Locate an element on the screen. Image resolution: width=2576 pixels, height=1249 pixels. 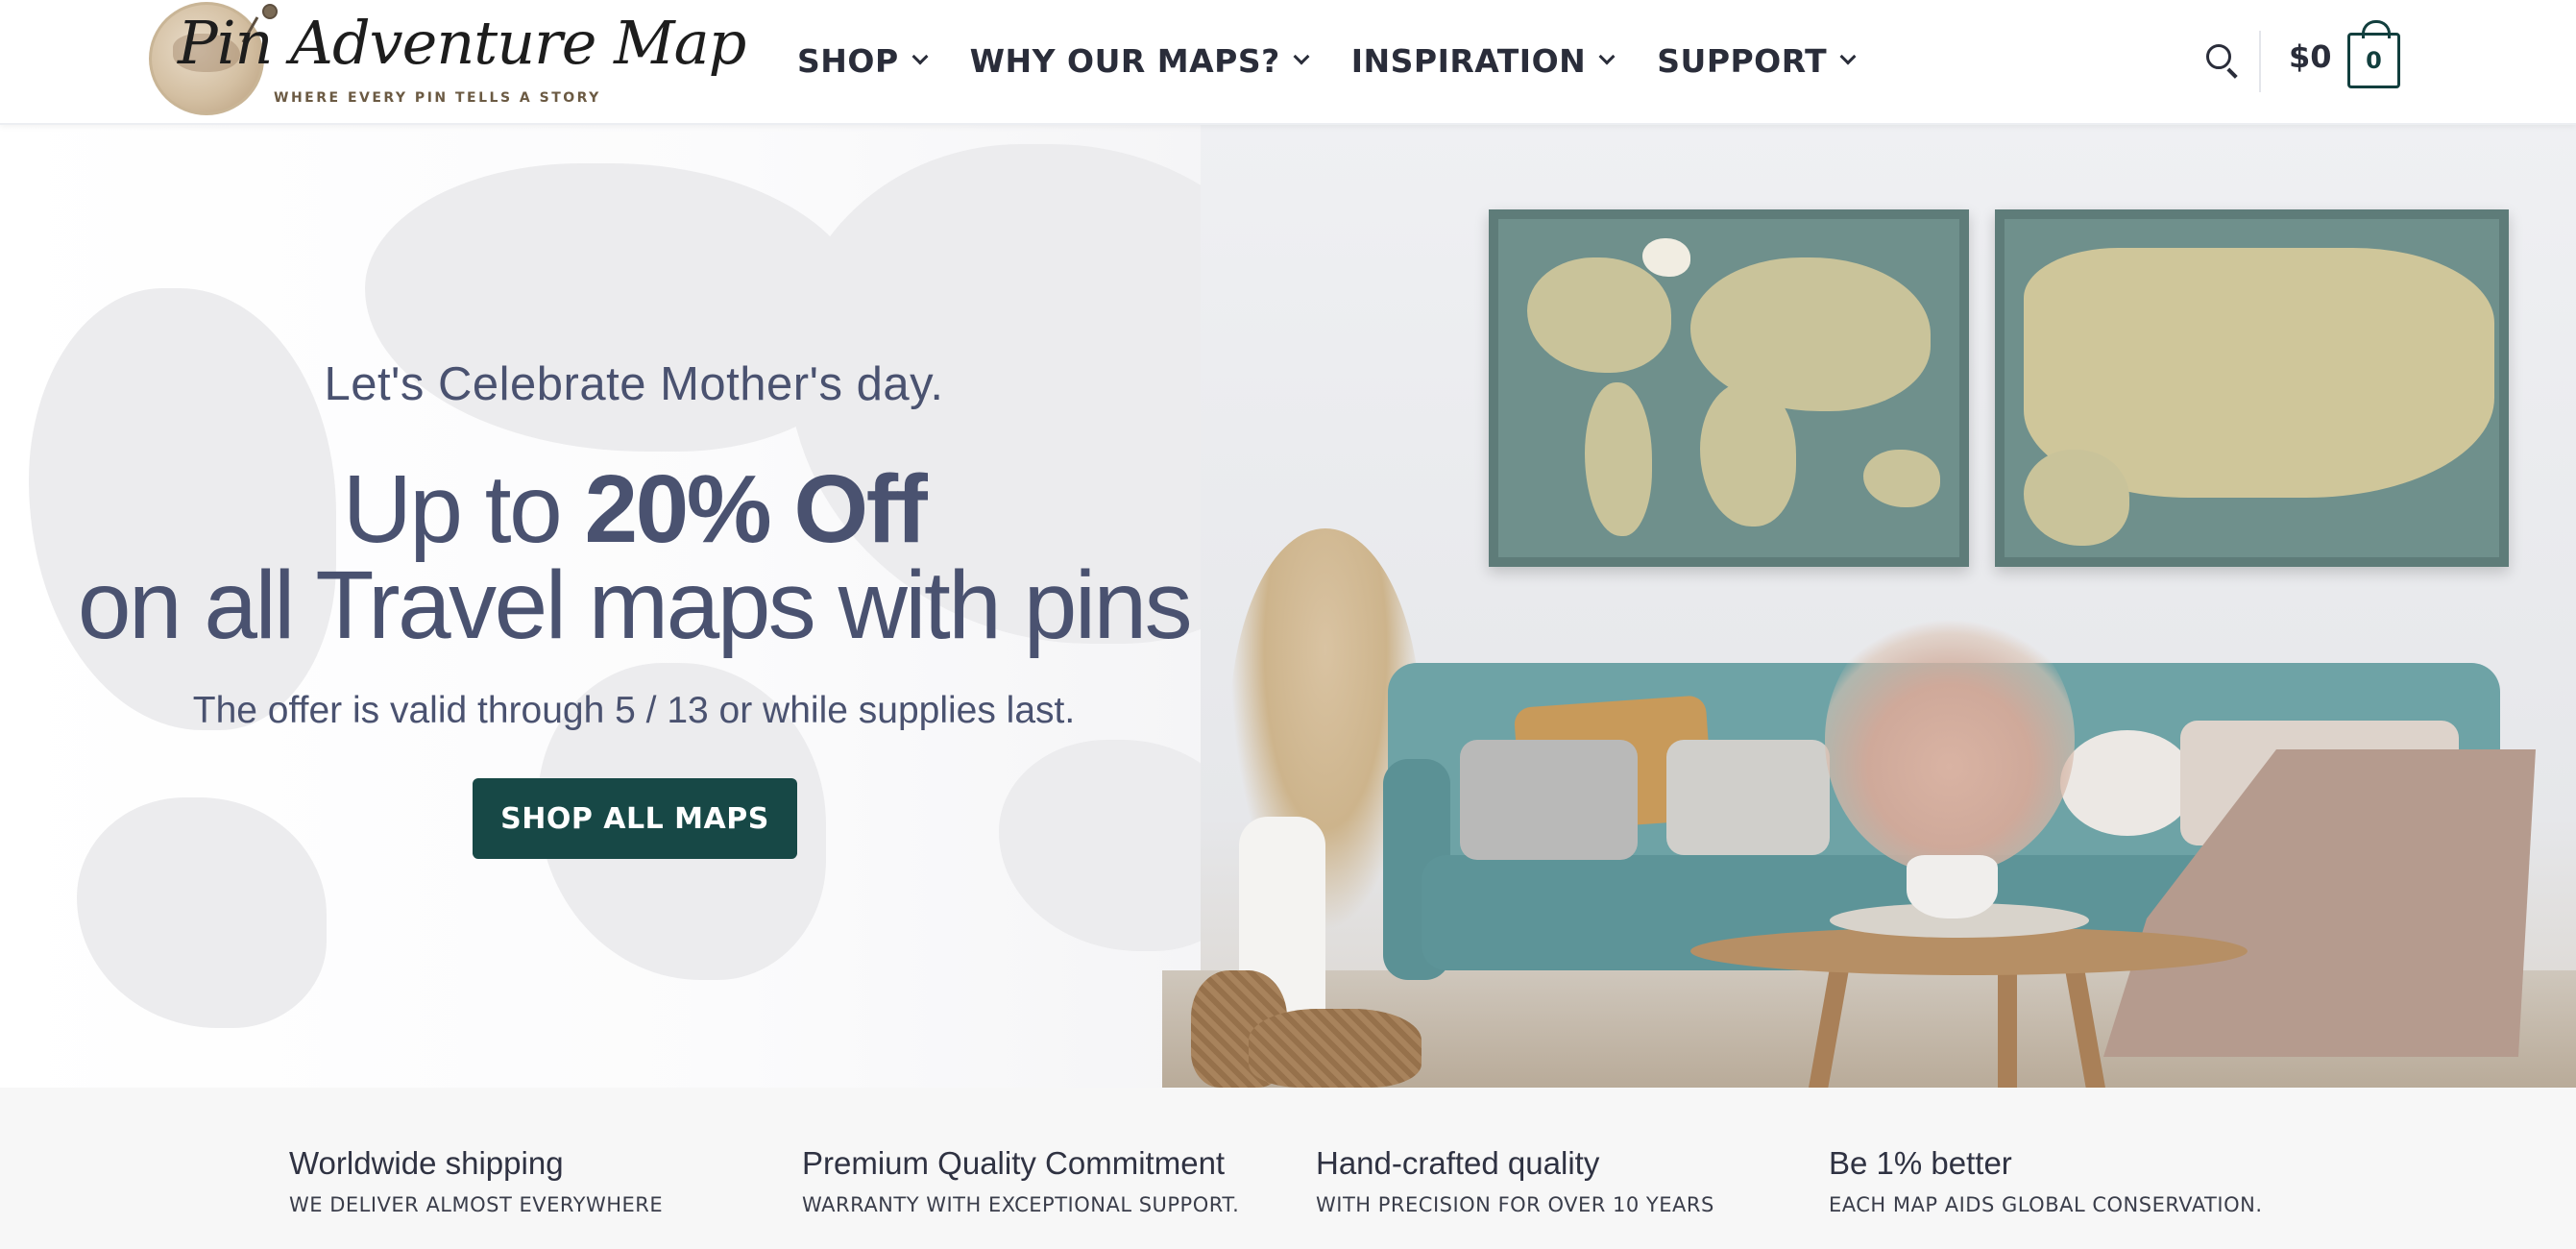
header-divider is located at coordinates (2260, 62).